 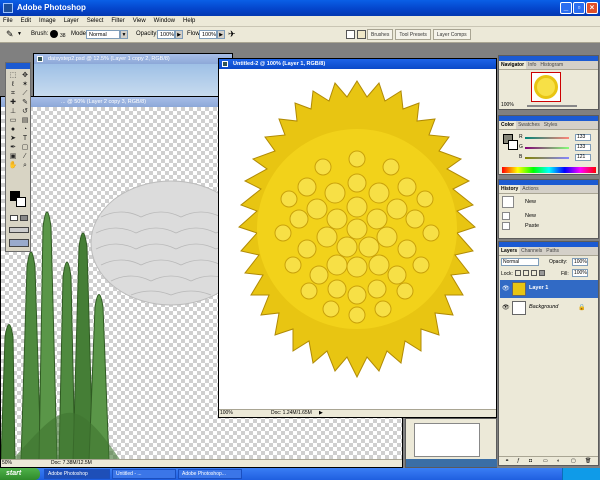 What do you see at coordinates (21, 202) in the screenshot?
I see `background-color-swatch` at bounding box center [21, 202].